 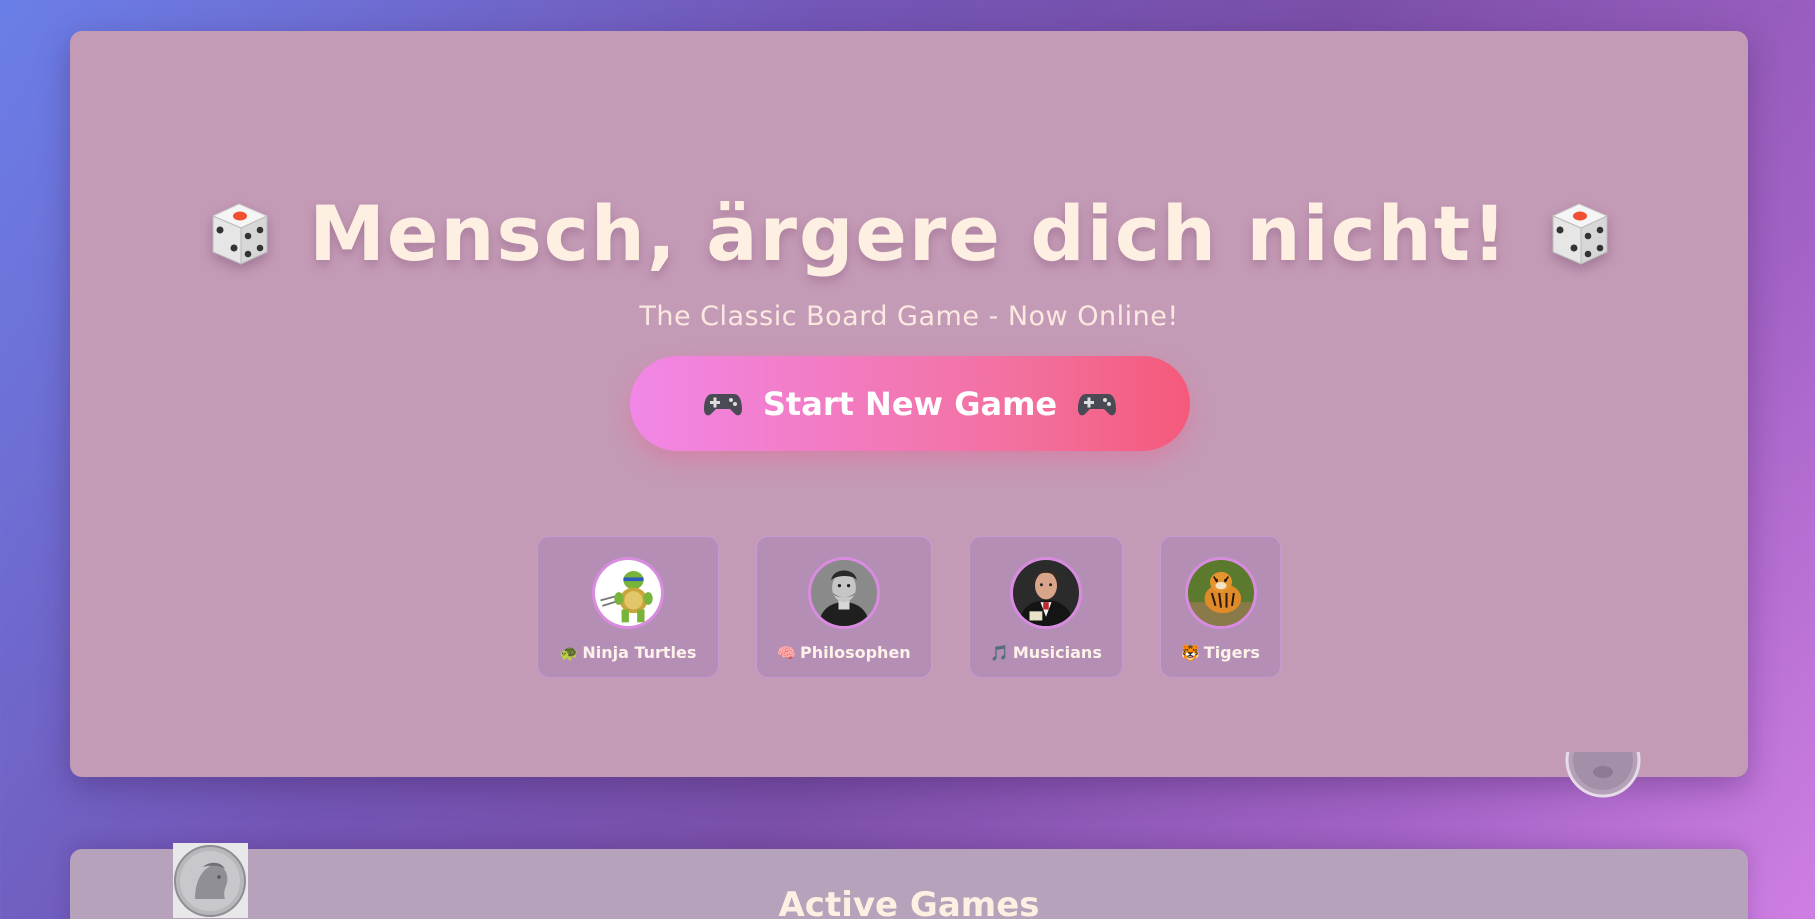 I want to click on turtle-icon: 🐢, so click(x=569, y=653).